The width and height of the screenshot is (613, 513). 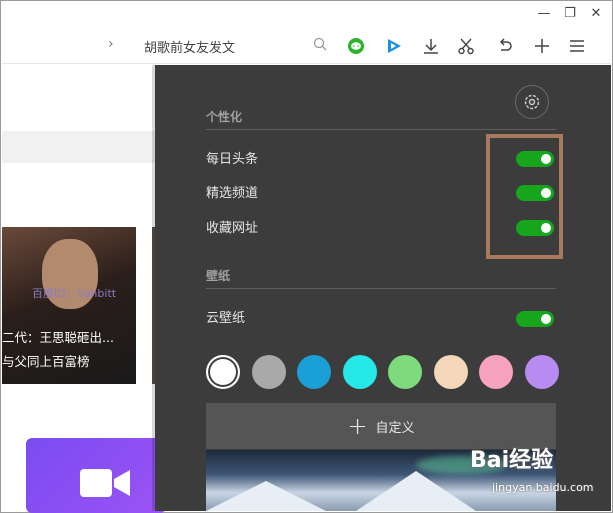 What do you see at coordinates (512, 460) in the screenshot?
I see `baidu-jingyan-logo: Bai经验` at bounding box center [512, 460].